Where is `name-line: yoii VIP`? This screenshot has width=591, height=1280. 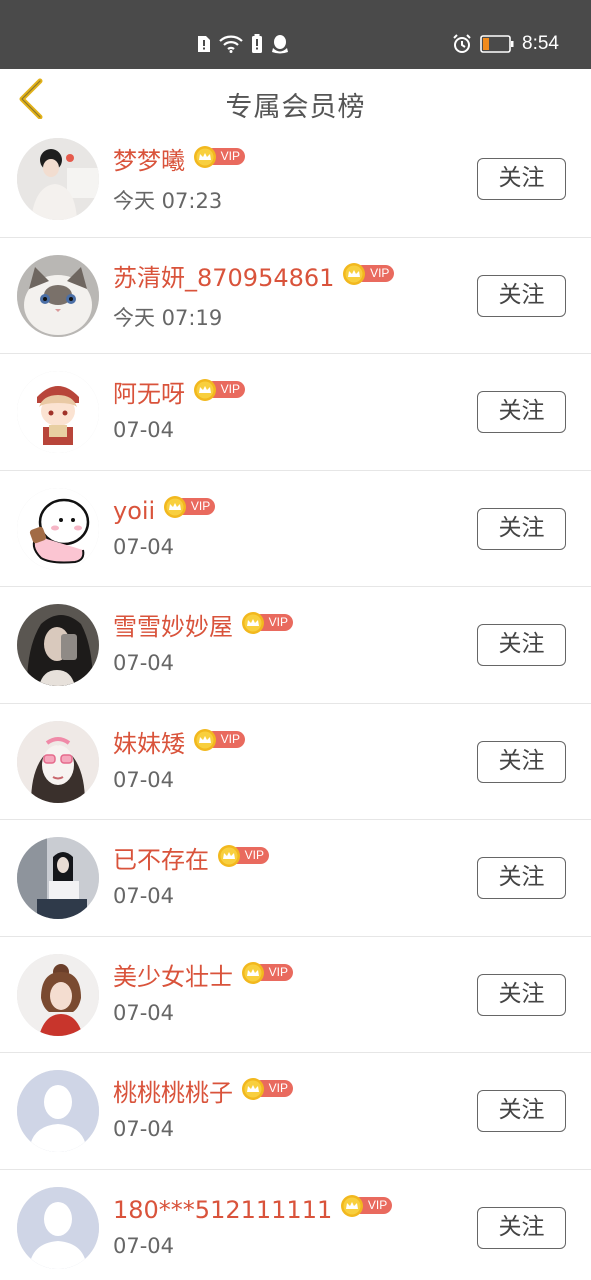
name-line: yoii VIP is located at coordinates (165, 511).